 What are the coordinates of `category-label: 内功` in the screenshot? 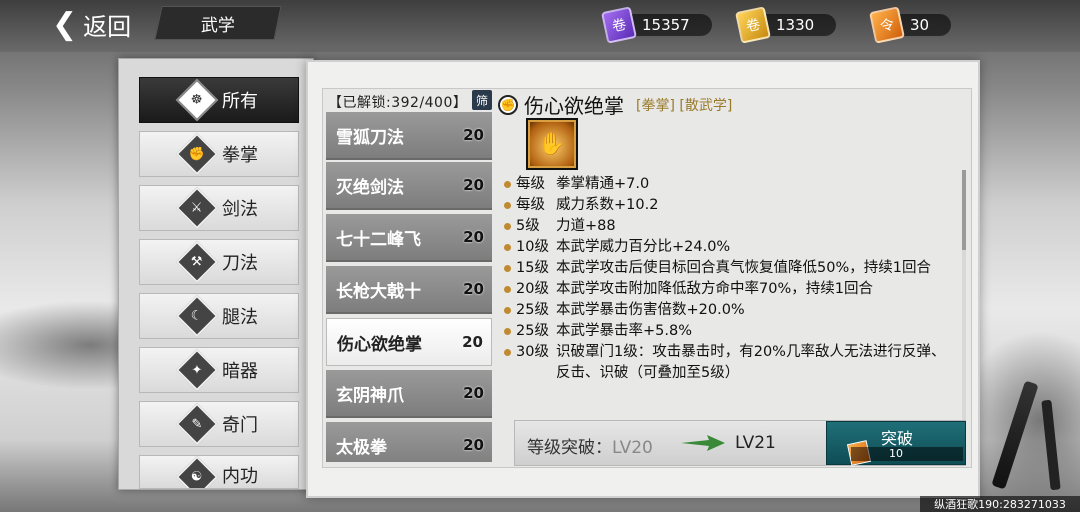 It's located at (240, 476).